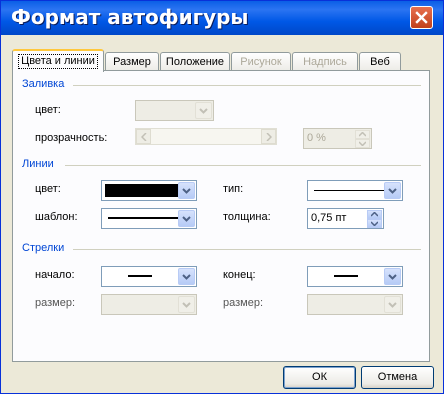 The image size is (444, 394). I want to click on begin-size-dropdown-button, so click(186, 304).